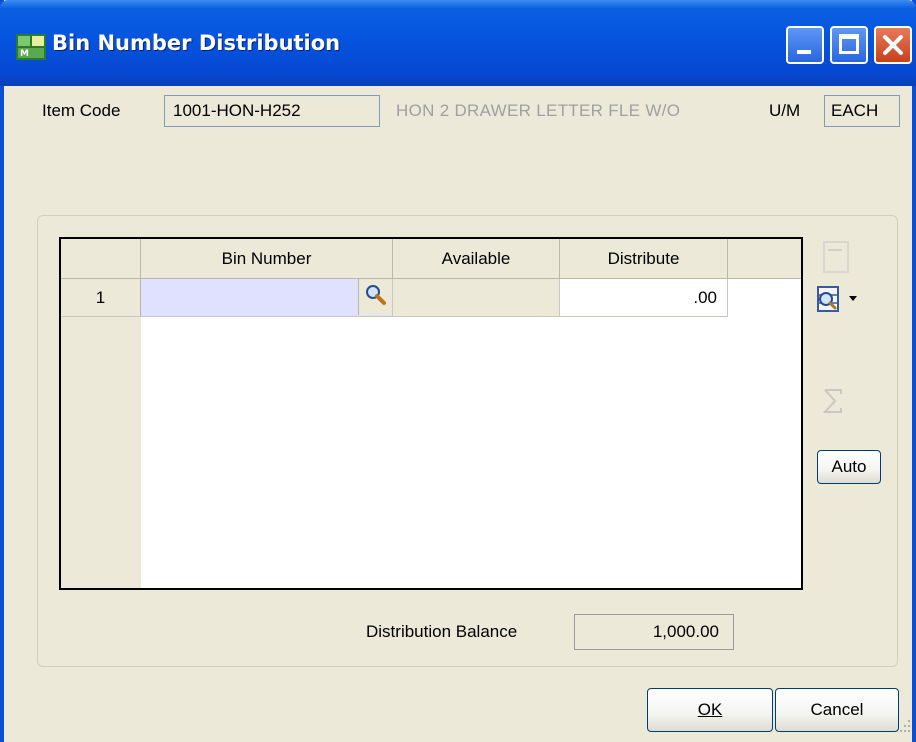 This screenshot has width=916, height=742. What do you see at coordinates (538, 110) in the screenshot?
I see `item-description: HON 2 DRAWER LETTER FLE W/O` at bounding box center [538, 110].